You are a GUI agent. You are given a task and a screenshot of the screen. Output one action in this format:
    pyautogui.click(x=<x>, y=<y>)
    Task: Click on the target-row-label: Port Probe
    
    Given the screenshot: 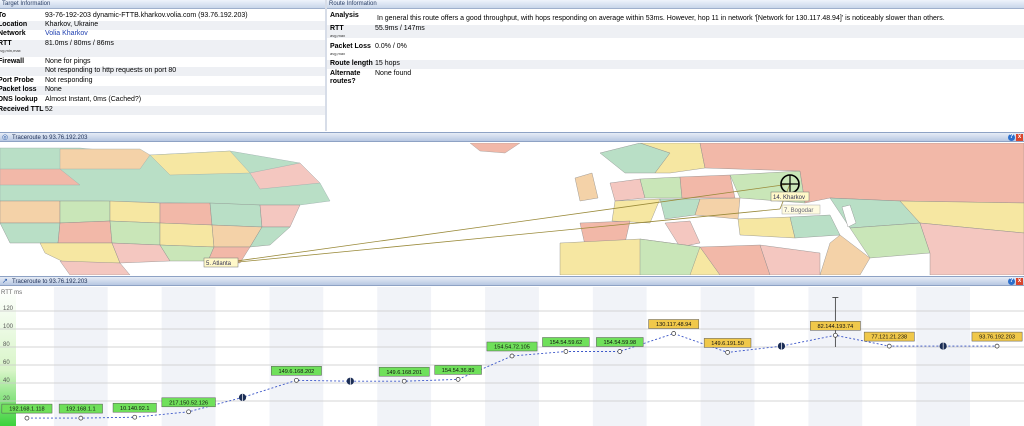 What is the action you would take?
    pyautogui.click(x=17, y=80)
    